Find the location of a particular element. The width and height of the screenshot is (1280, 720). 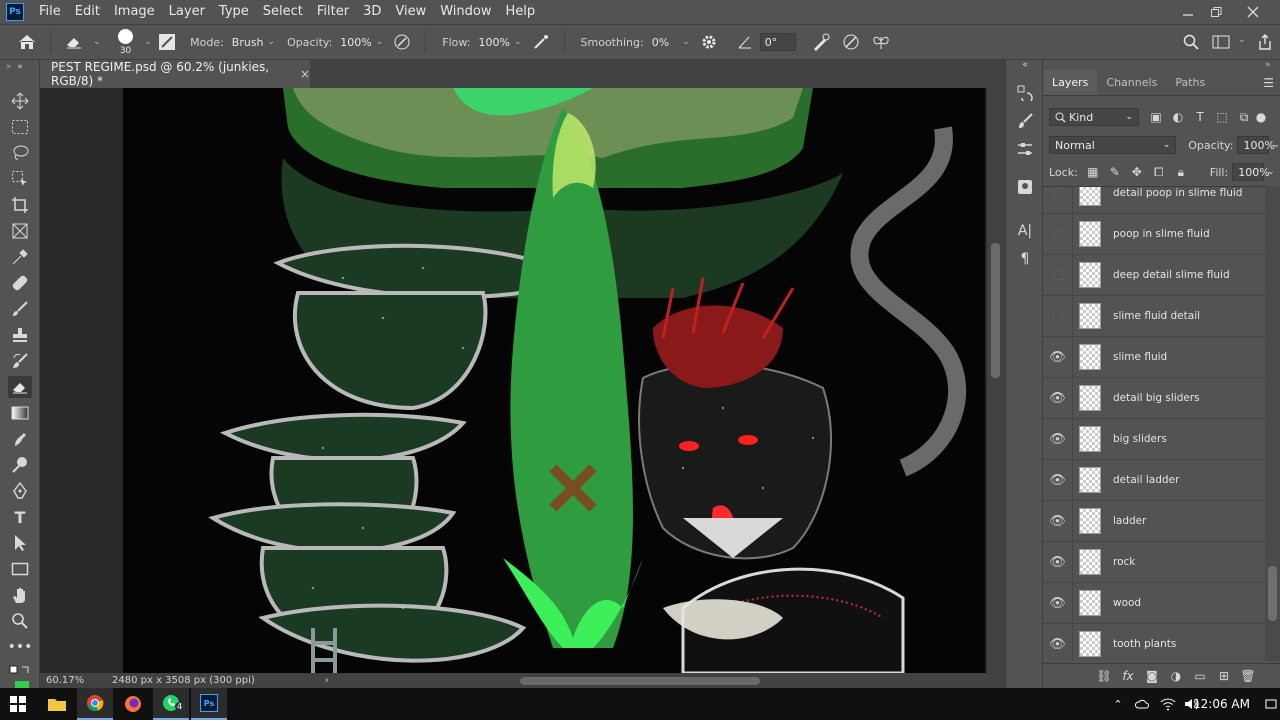

brush-settings-button is located at coordinates (167, 42).